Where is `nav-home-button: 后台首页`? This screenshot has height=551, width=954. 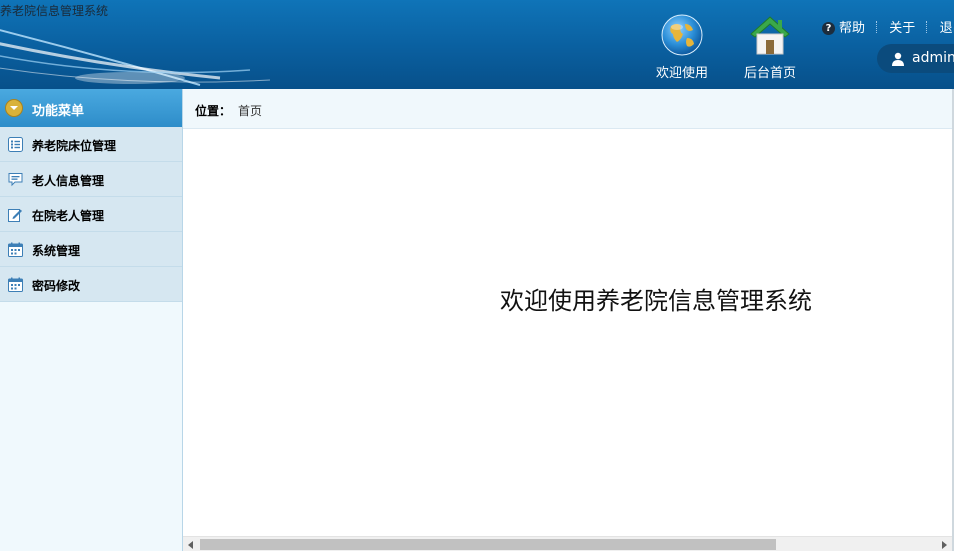
nav-home-button: 后台首页 is located at coordinates (770, 45).